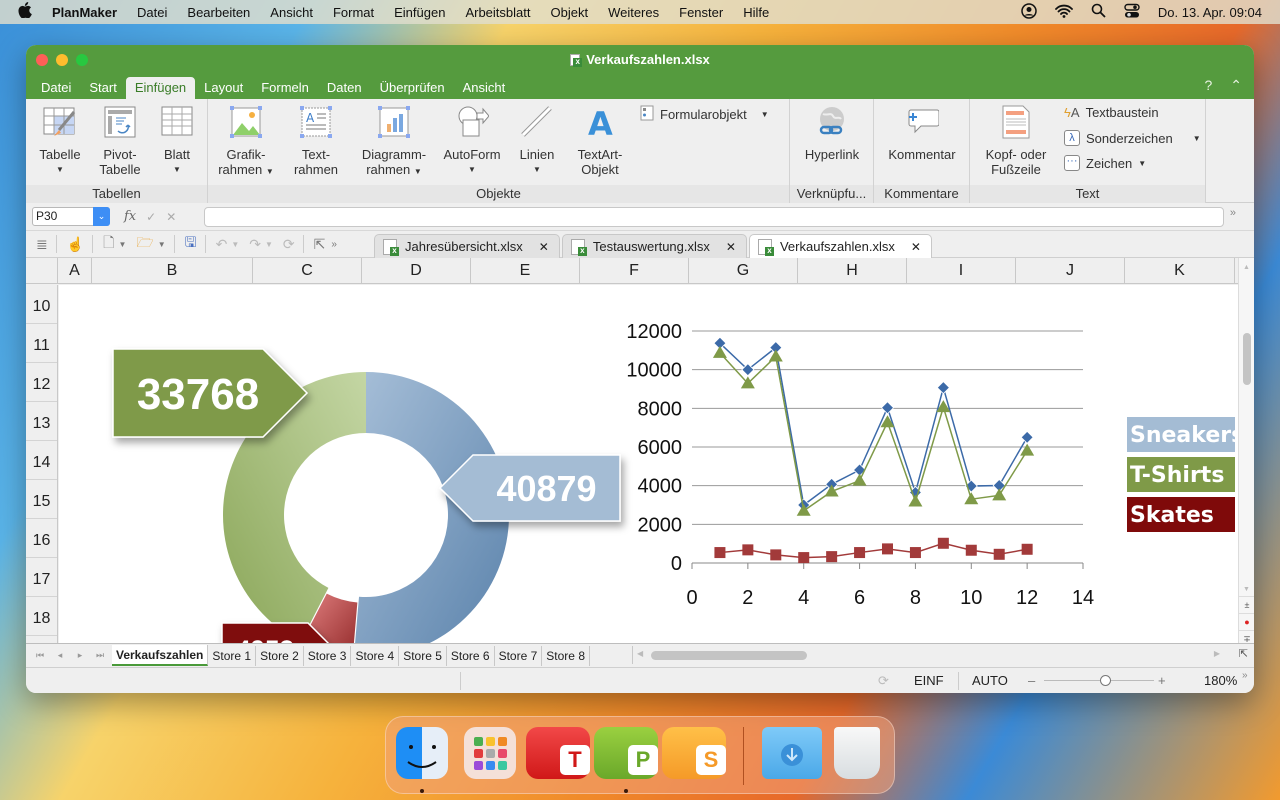 The width and height of the screenshot is (1280, 800). What do you see at coordinates (40, 655) in the screenshot?
I see `first-sheet-icon: ⏮` at bounding box center [40, 655].